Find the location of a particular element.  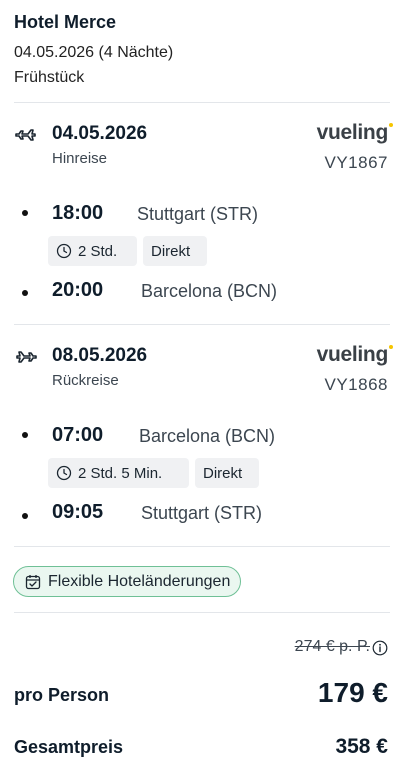

outbound-departure-place: Stuttgart (STR) is located at coordinates (198, 214).